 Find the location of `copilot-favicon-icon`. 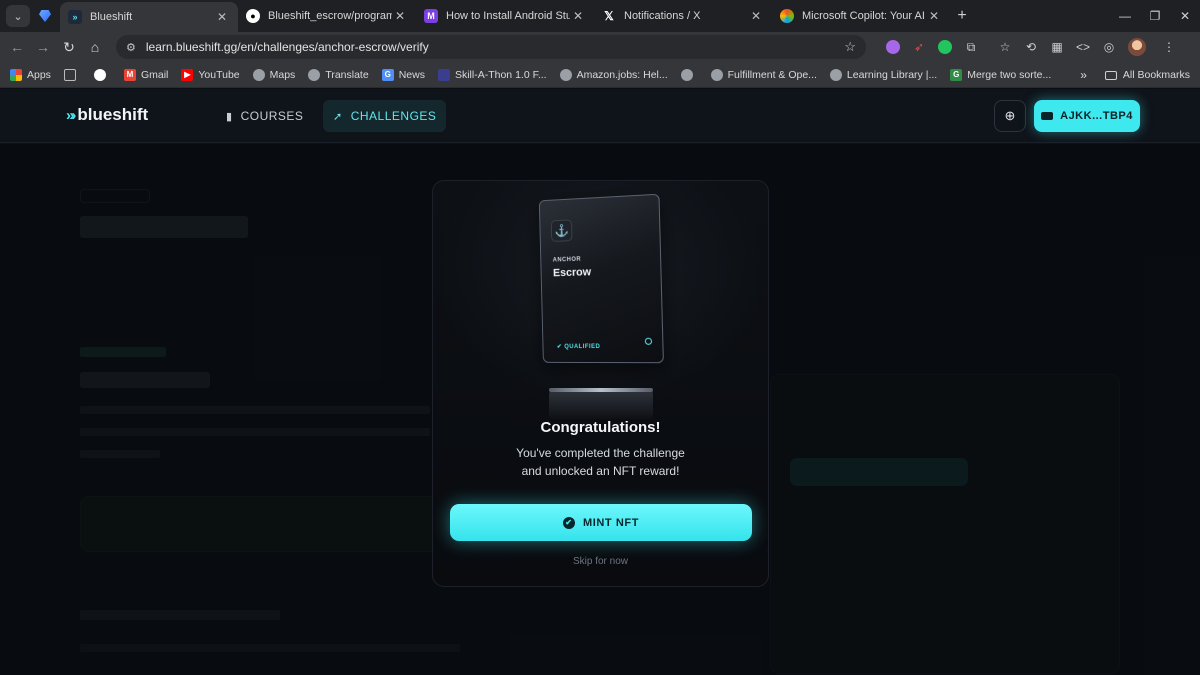

copilot-favicon-icon is located at coordinates (787, 16).